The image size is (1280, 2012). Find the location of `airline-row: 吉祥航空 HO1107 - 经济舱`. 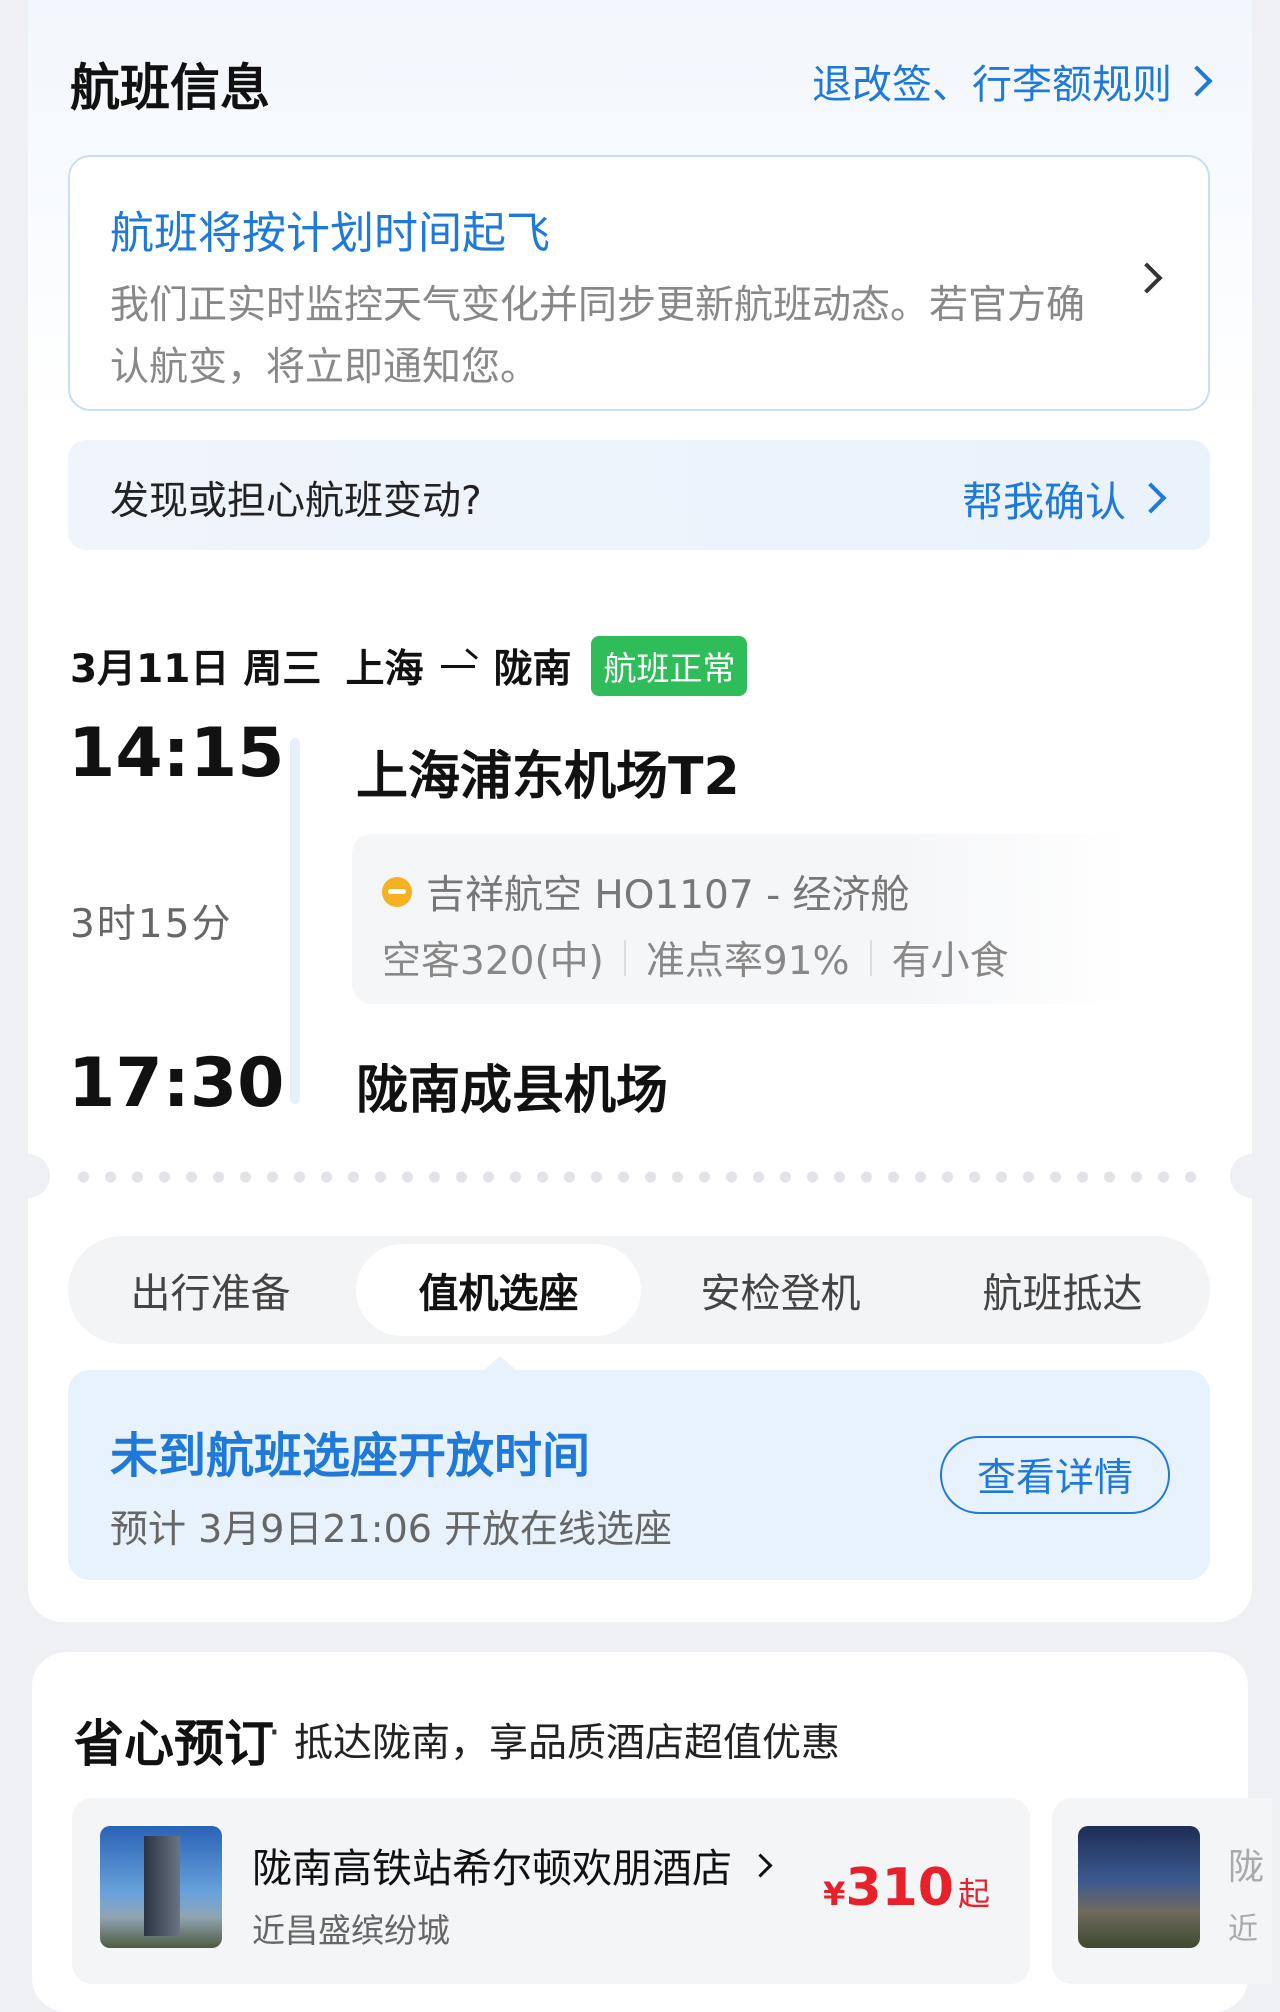

airline-row: 吉祥航空 HO1107 - 经济舱 is located at coordinates (646, 892).